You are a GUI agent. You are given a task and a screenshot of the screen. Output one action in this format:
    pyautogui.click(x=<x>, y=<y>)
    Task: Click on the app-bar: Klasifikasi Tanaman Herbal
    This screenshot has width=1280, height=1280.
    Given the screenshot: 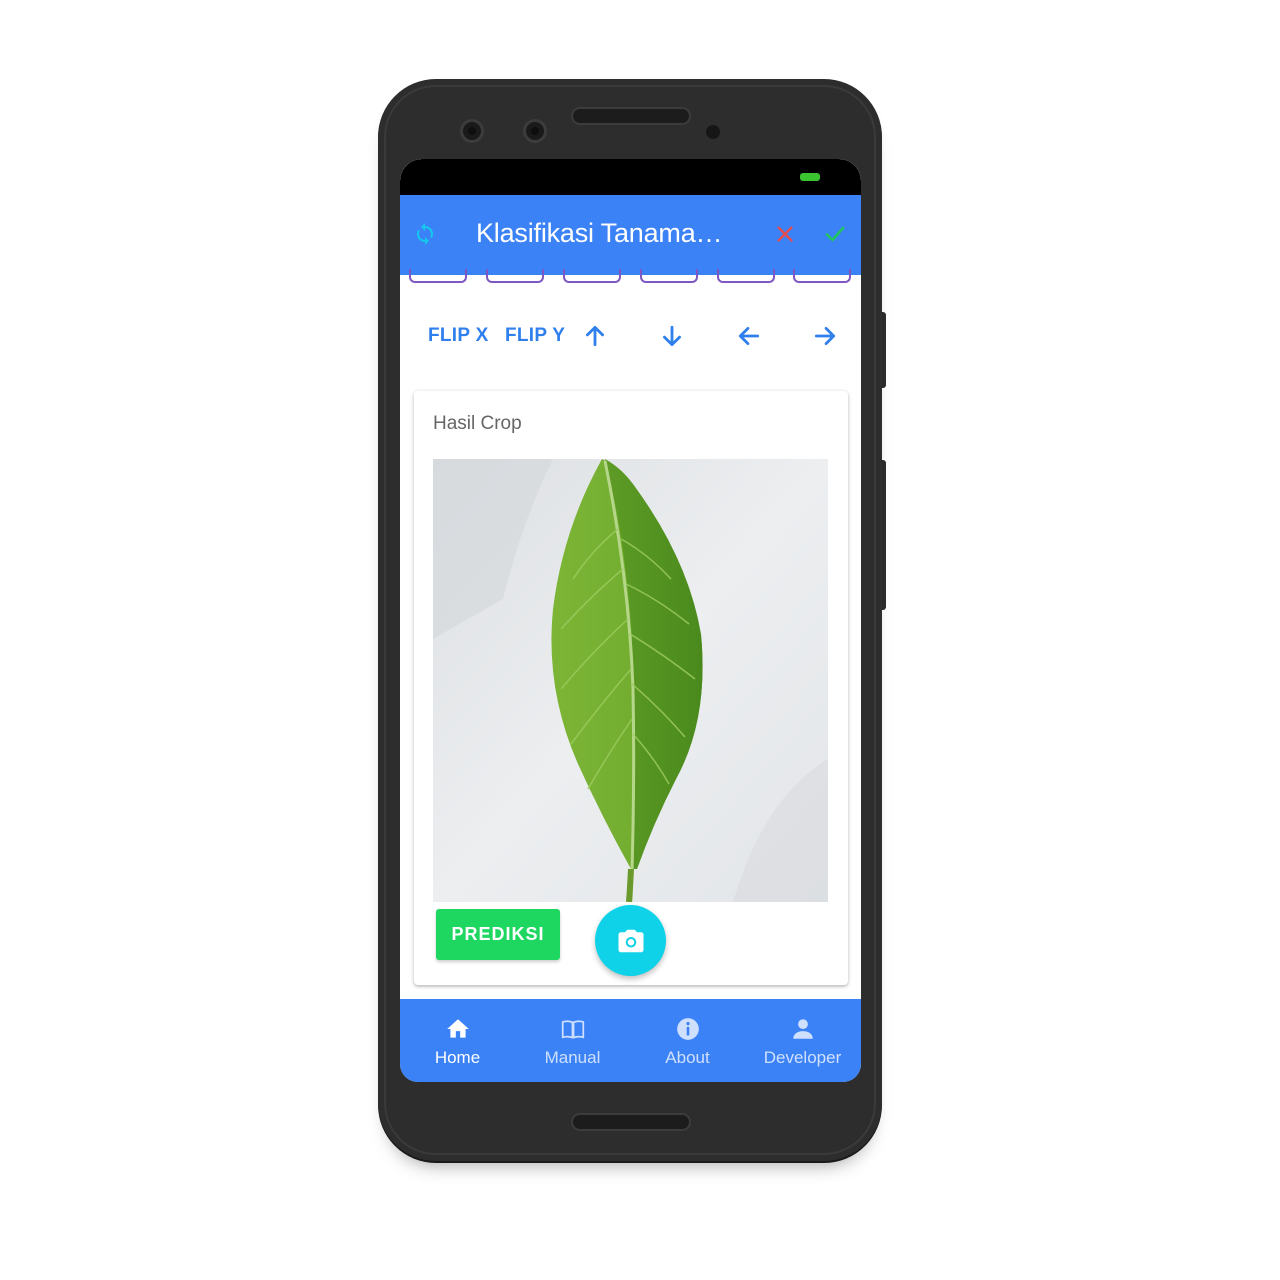 What is the action you would take?
    pyautogui.click(x=630, y=235)
    